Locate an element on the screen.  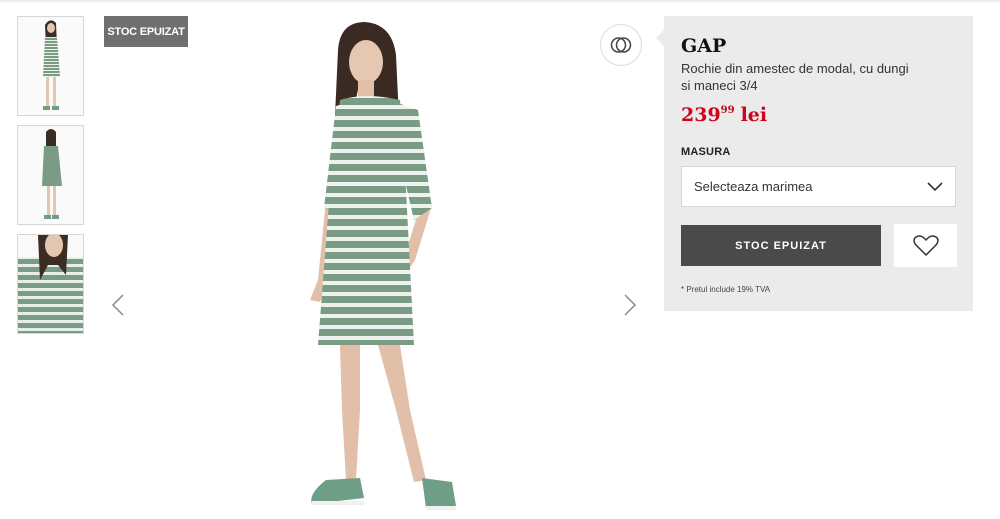
top-divider is located at coordinates (500, 1).